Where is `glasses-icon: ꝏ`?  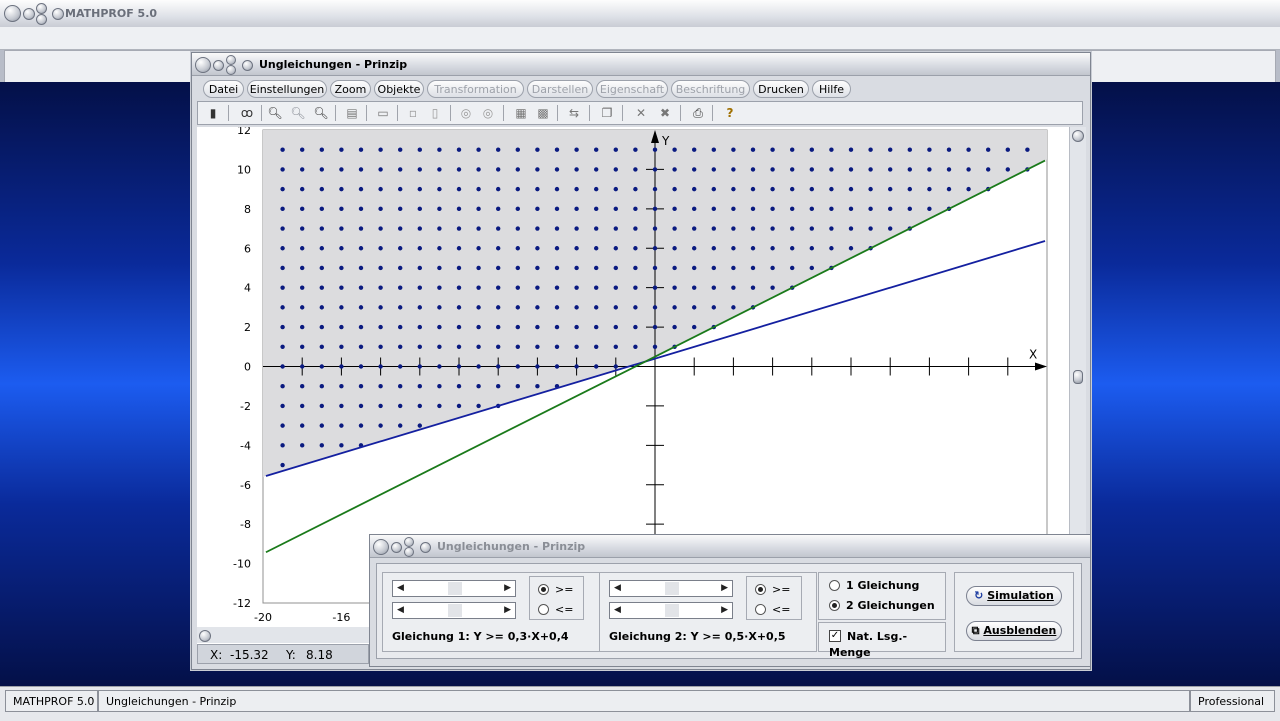
glasses-icon: ꝏ is located at coordinates (247, 113).